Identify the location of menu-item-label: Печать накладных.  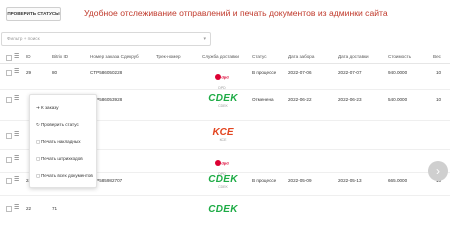
(61, 141).